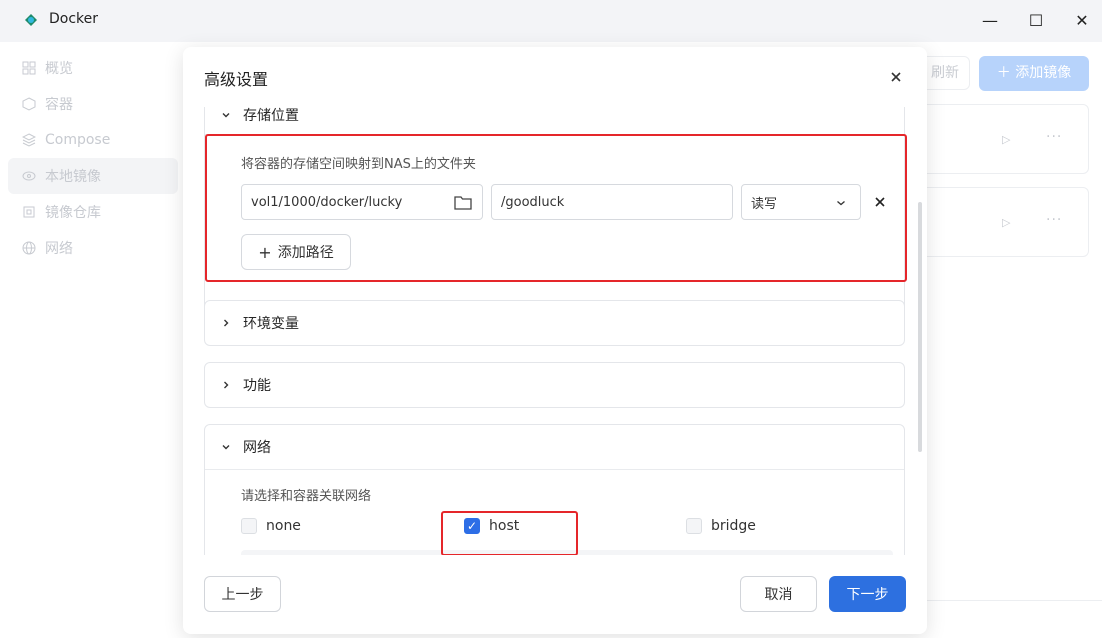 This screenshot has height=638, width=1102. What do you see at coordinates (733, 526) in the screenshot?
I see `network-option-label: bridge` at bounding box center [733, 526].